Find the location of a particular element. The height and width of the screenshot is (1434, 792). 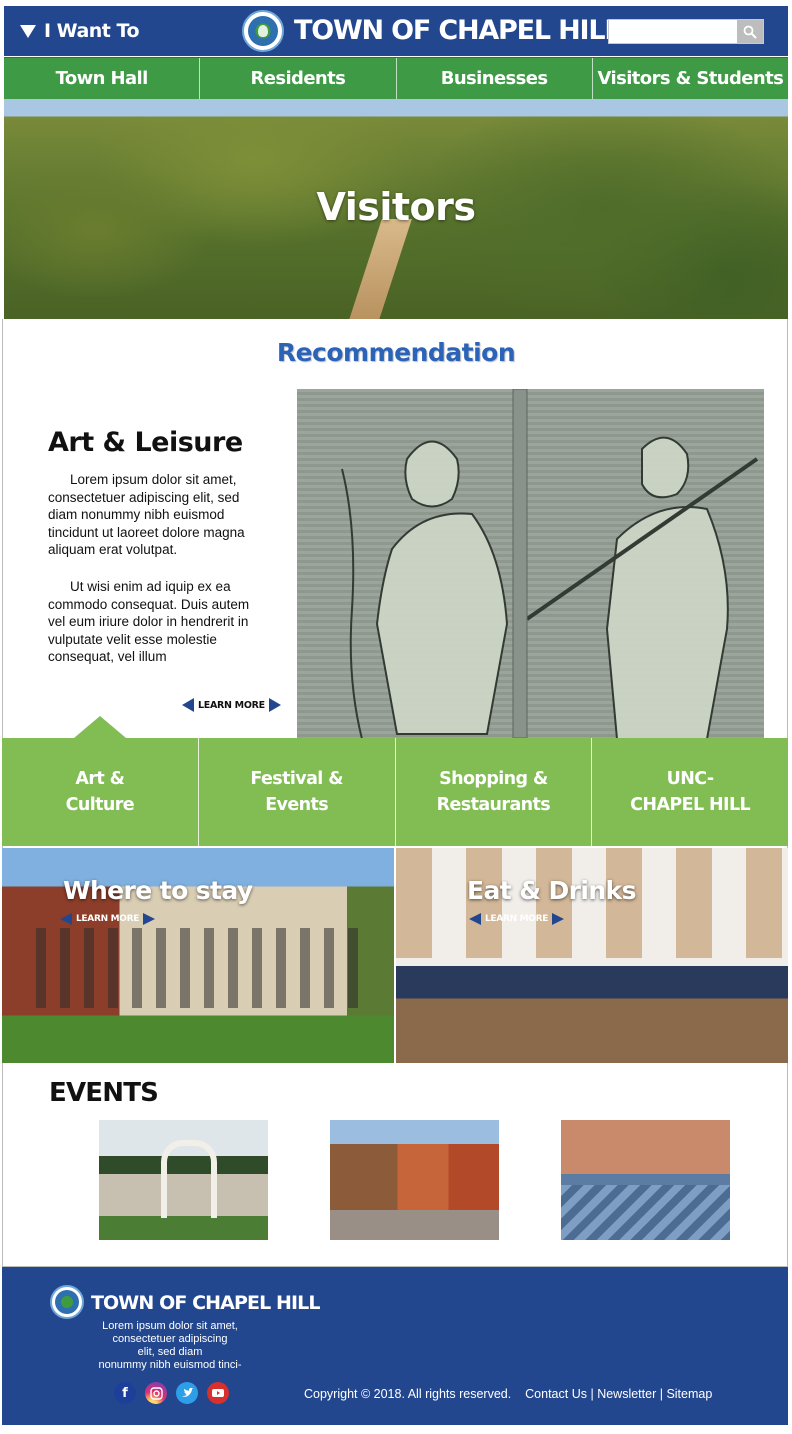

twitter-icon is located at coordinates (187, 1393).